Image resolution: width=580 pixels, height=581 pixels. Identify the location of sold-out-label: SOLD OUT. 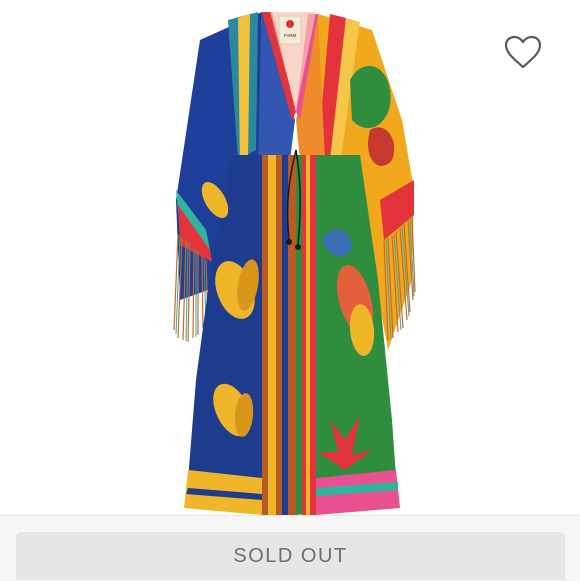
(290, 555).